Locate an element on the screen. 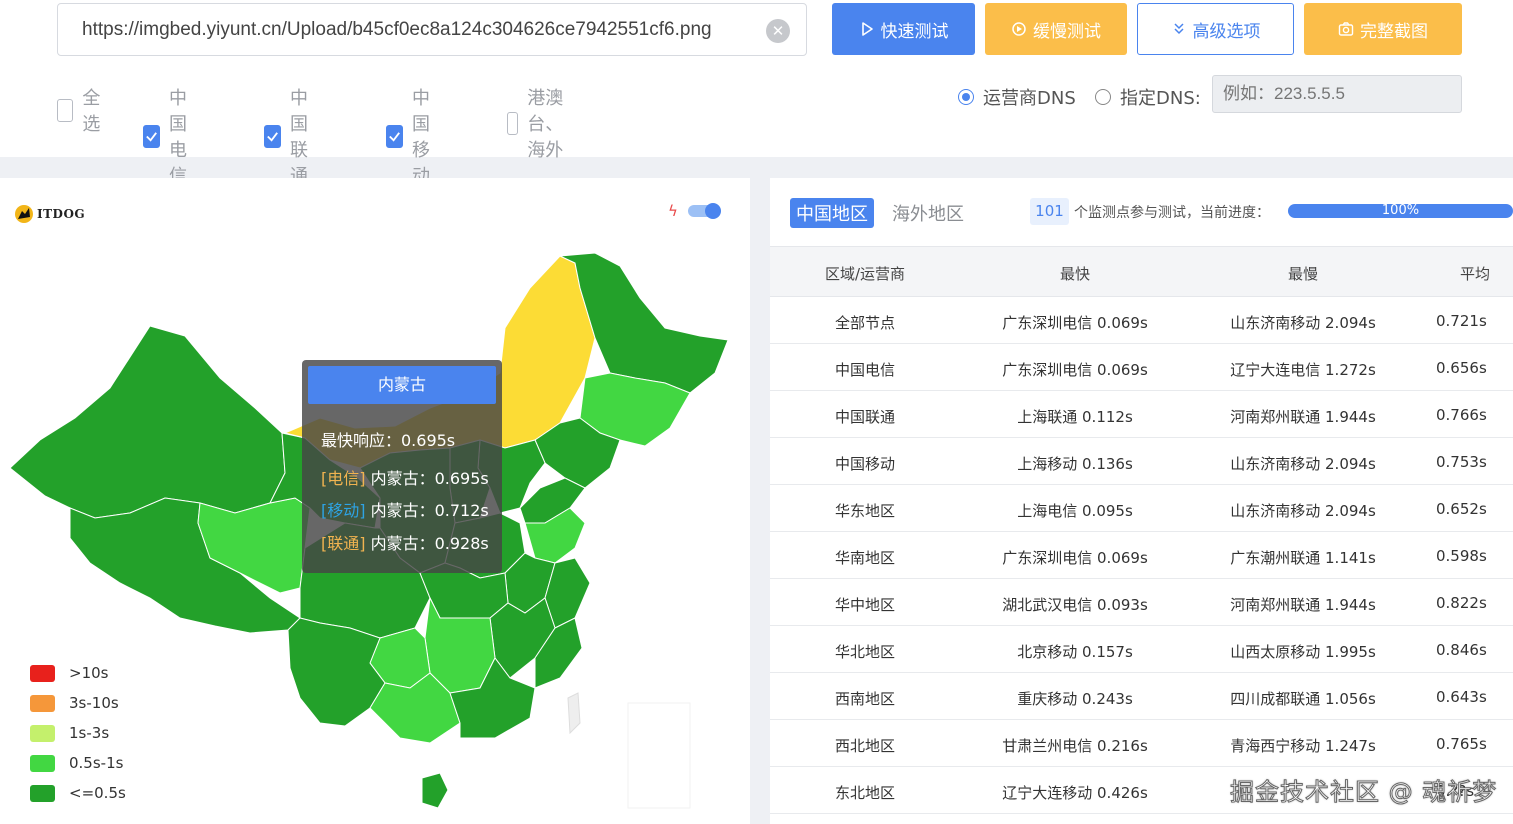 This screenshot has height=824, width=1513. cell-region: 东北地区 is located at coordinates (864, 793).